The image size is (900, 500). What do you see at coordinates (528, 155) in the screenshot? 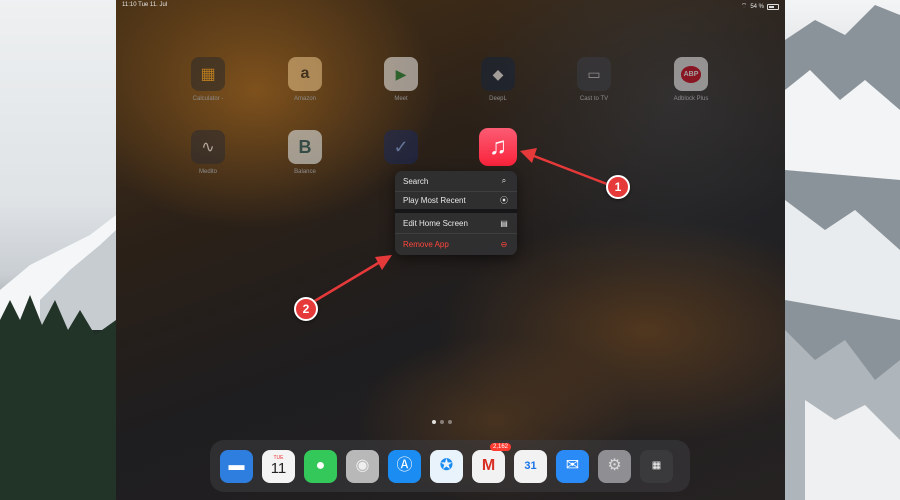
I see `arrow-1-head` at bounding box center [528, 155].